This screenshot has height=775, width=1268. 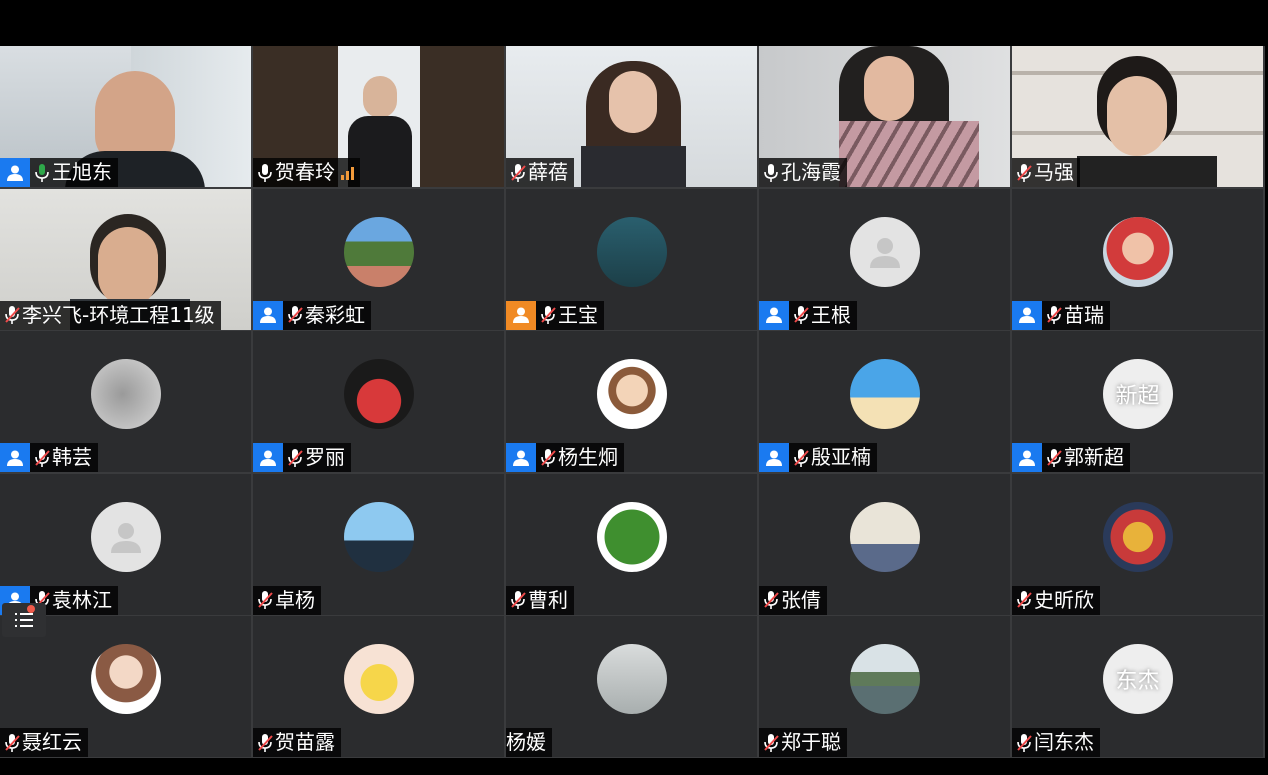 I want to click on participant-name: 王旭东, so click(x=82, y=172).